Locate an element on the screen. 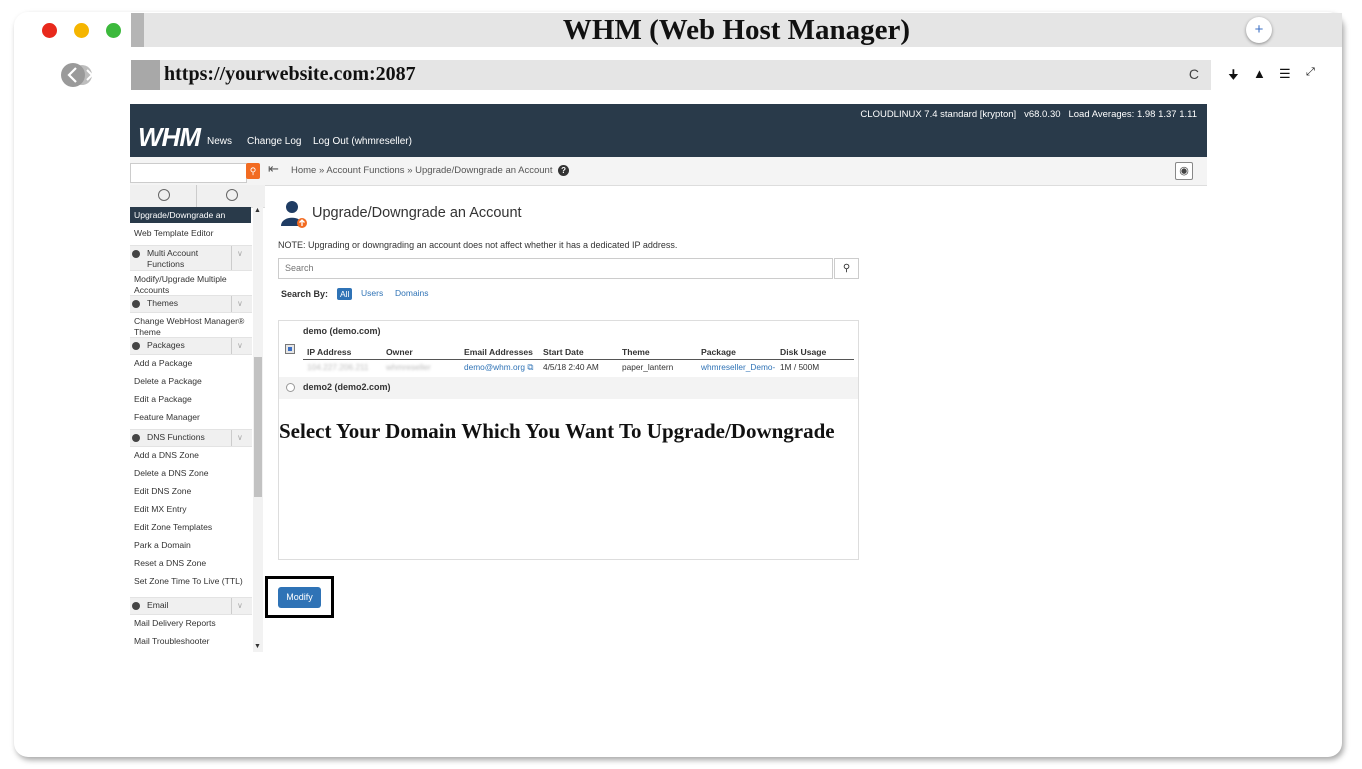 The width and height of the screenshot is (1362, 769). col-theme: Theme is located at coordinates (636, 352).